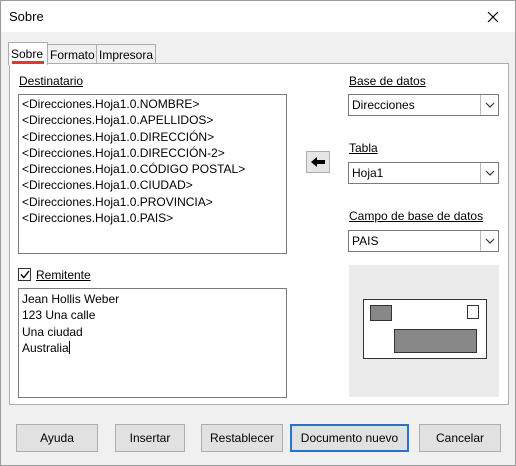  Describe the element at coordinates (460, 438) in the screenshot. I see `cancel-button: Cancelar` at that location.